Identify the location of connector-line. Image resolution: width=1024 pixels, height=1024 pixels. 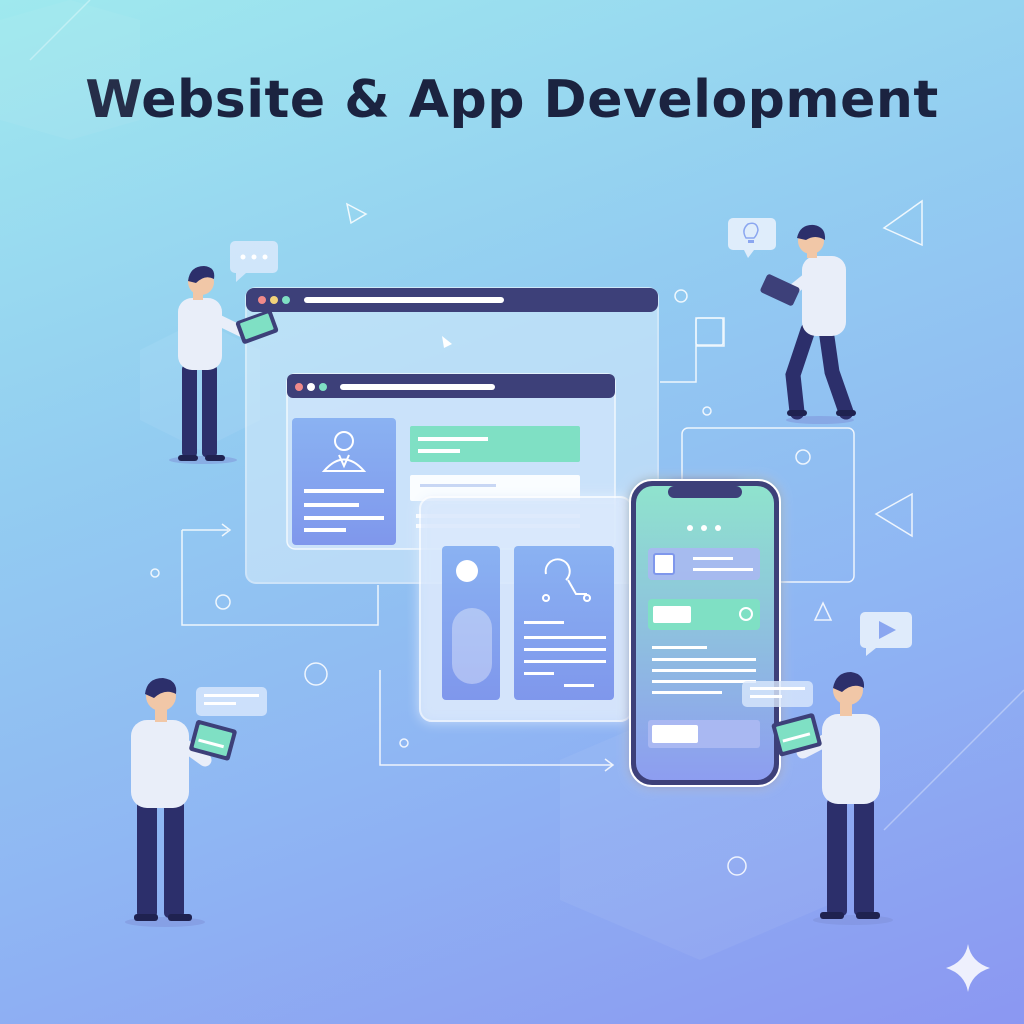
(692, 350).